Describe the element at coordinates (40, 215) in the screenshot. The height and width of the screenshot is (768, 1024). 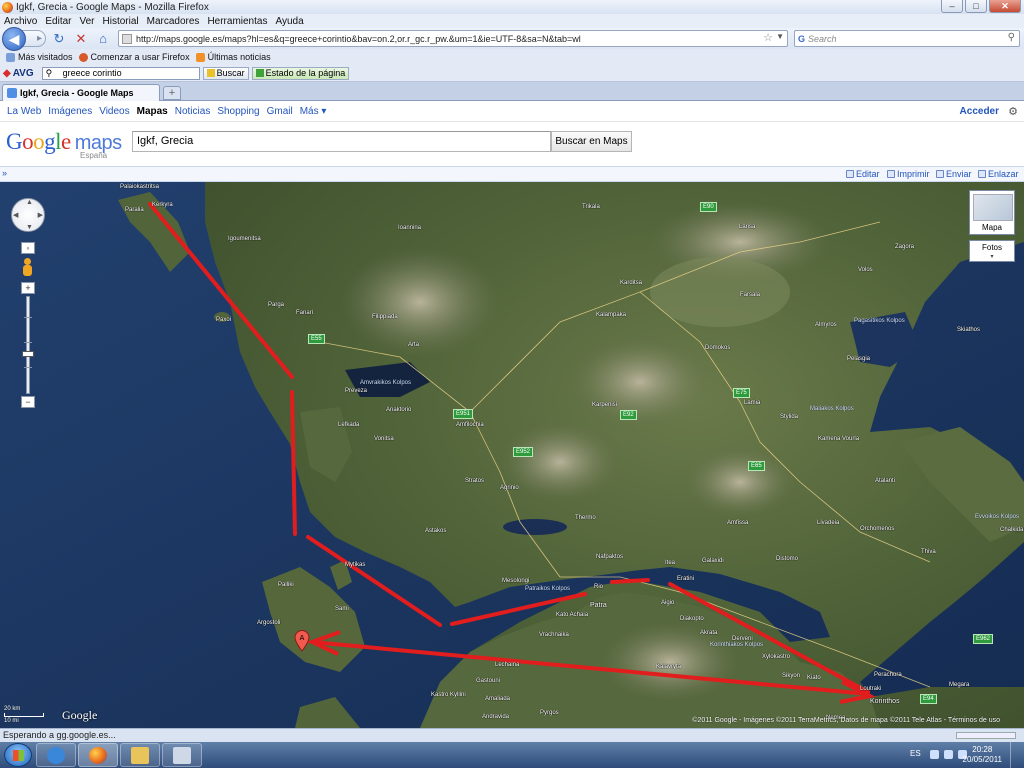
I see `pan-right-icon: ▶` at that location.